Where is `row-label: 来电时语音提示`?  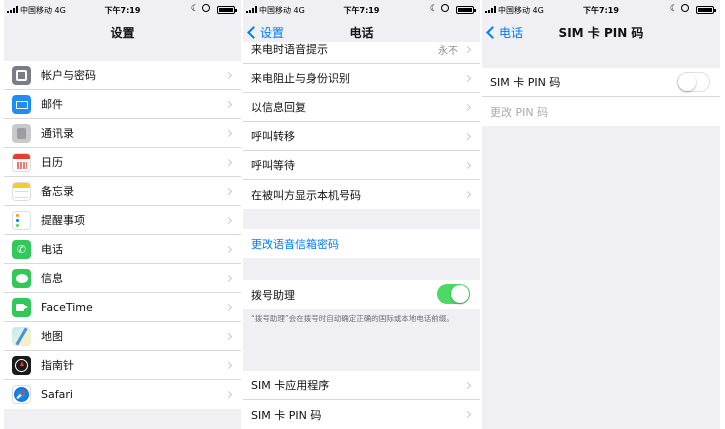 row-label: 来电时语音提示 is located at coordinates (289, 49).